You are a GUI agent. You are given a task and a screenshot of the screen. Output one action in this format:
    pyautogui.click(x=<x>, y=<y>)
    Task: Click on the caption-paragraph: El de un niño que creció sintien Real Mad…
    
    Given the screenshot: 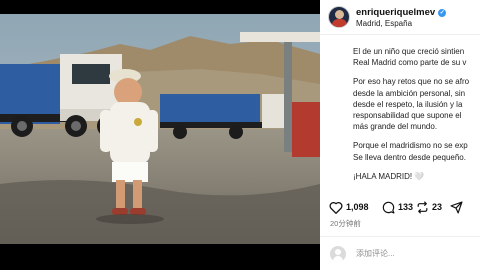 What is the action you would take?
    pyautogui.click(x=410, y=57)
    